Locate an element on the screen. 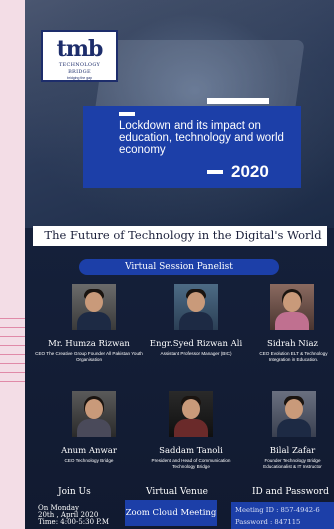 The width and height of the screenshot is (334, 529). id-password-heading: ID and Password is located at coordinates (290, 492).